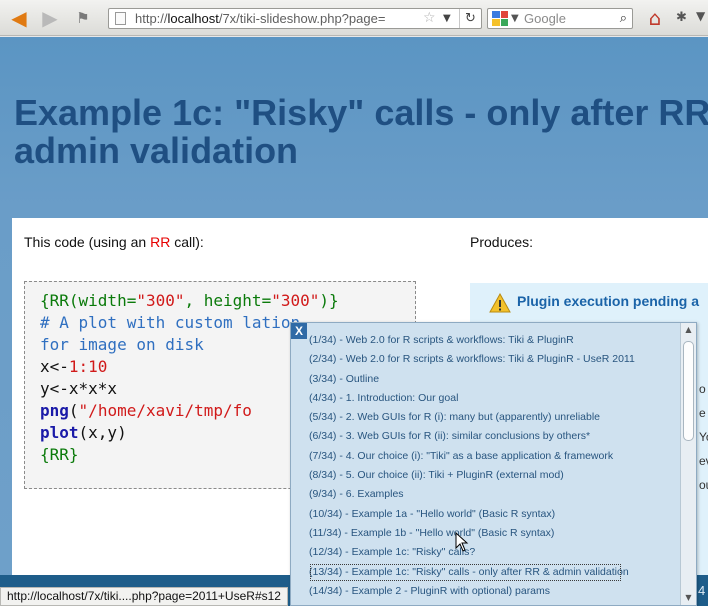 The width and height of the screenshot is (708, 606). I want to click on slide-page-number: 4, so click(702, 590).